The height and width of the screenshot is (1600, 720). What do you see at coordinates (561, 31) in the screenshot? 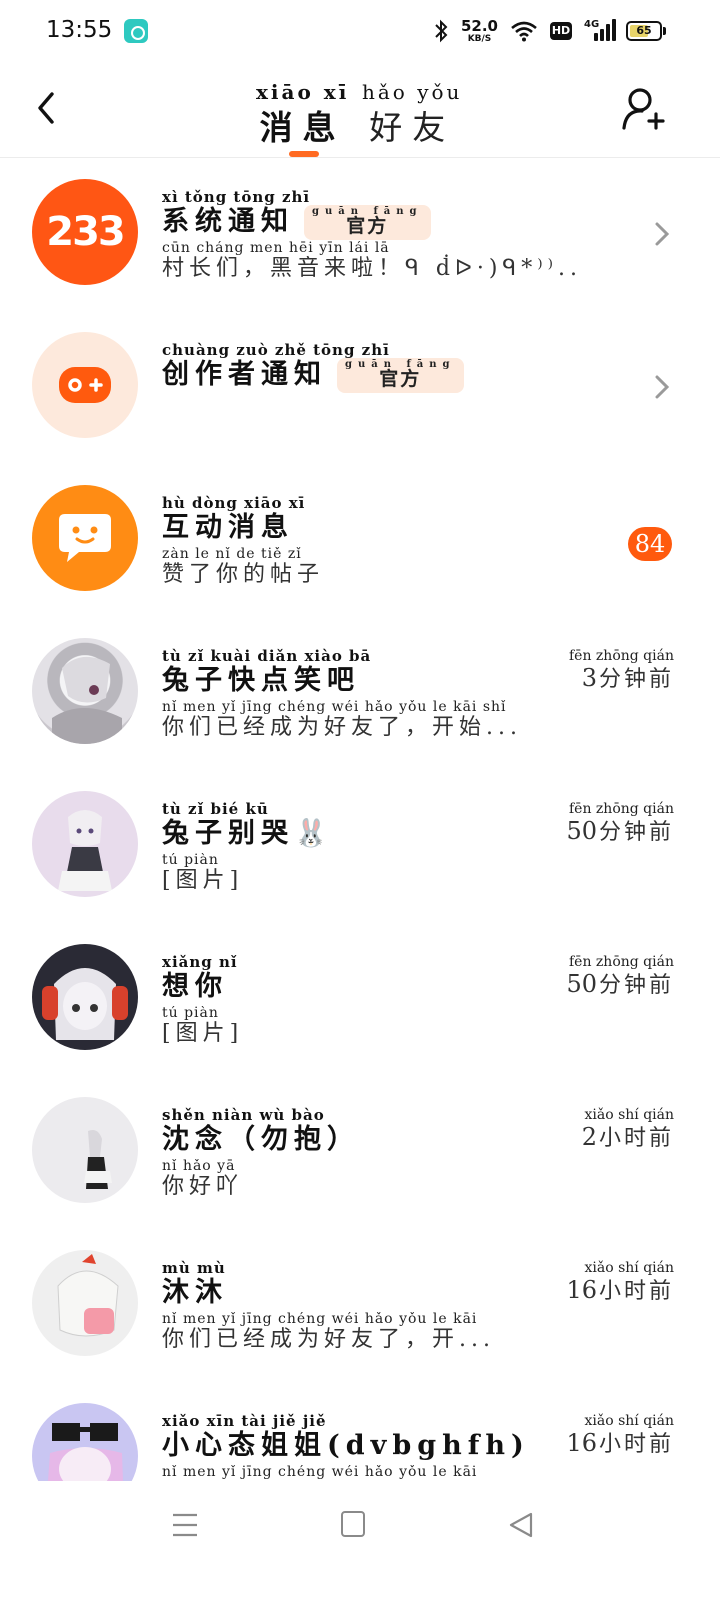
I see `hd-voice-icon: HD` at bounding box center [561, 31].